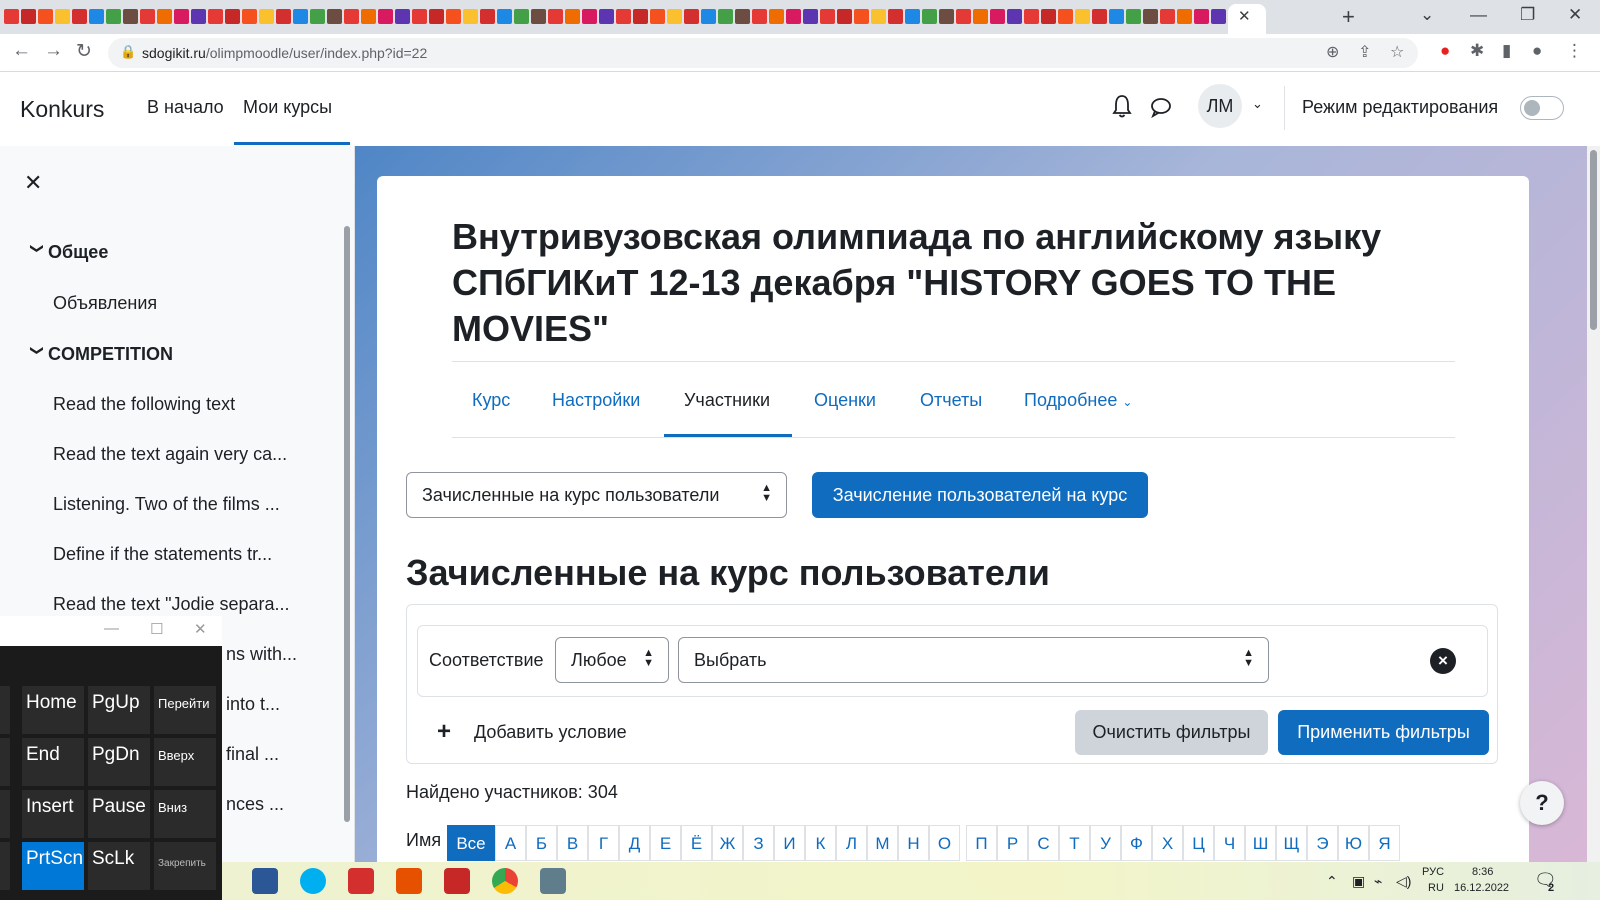 Image resolution: width=1600 pixels, height=900 pixels. Describe the element at coordinates (444, 732) in the screenshot. I see `add-condition-plus-icon: +` at that location.